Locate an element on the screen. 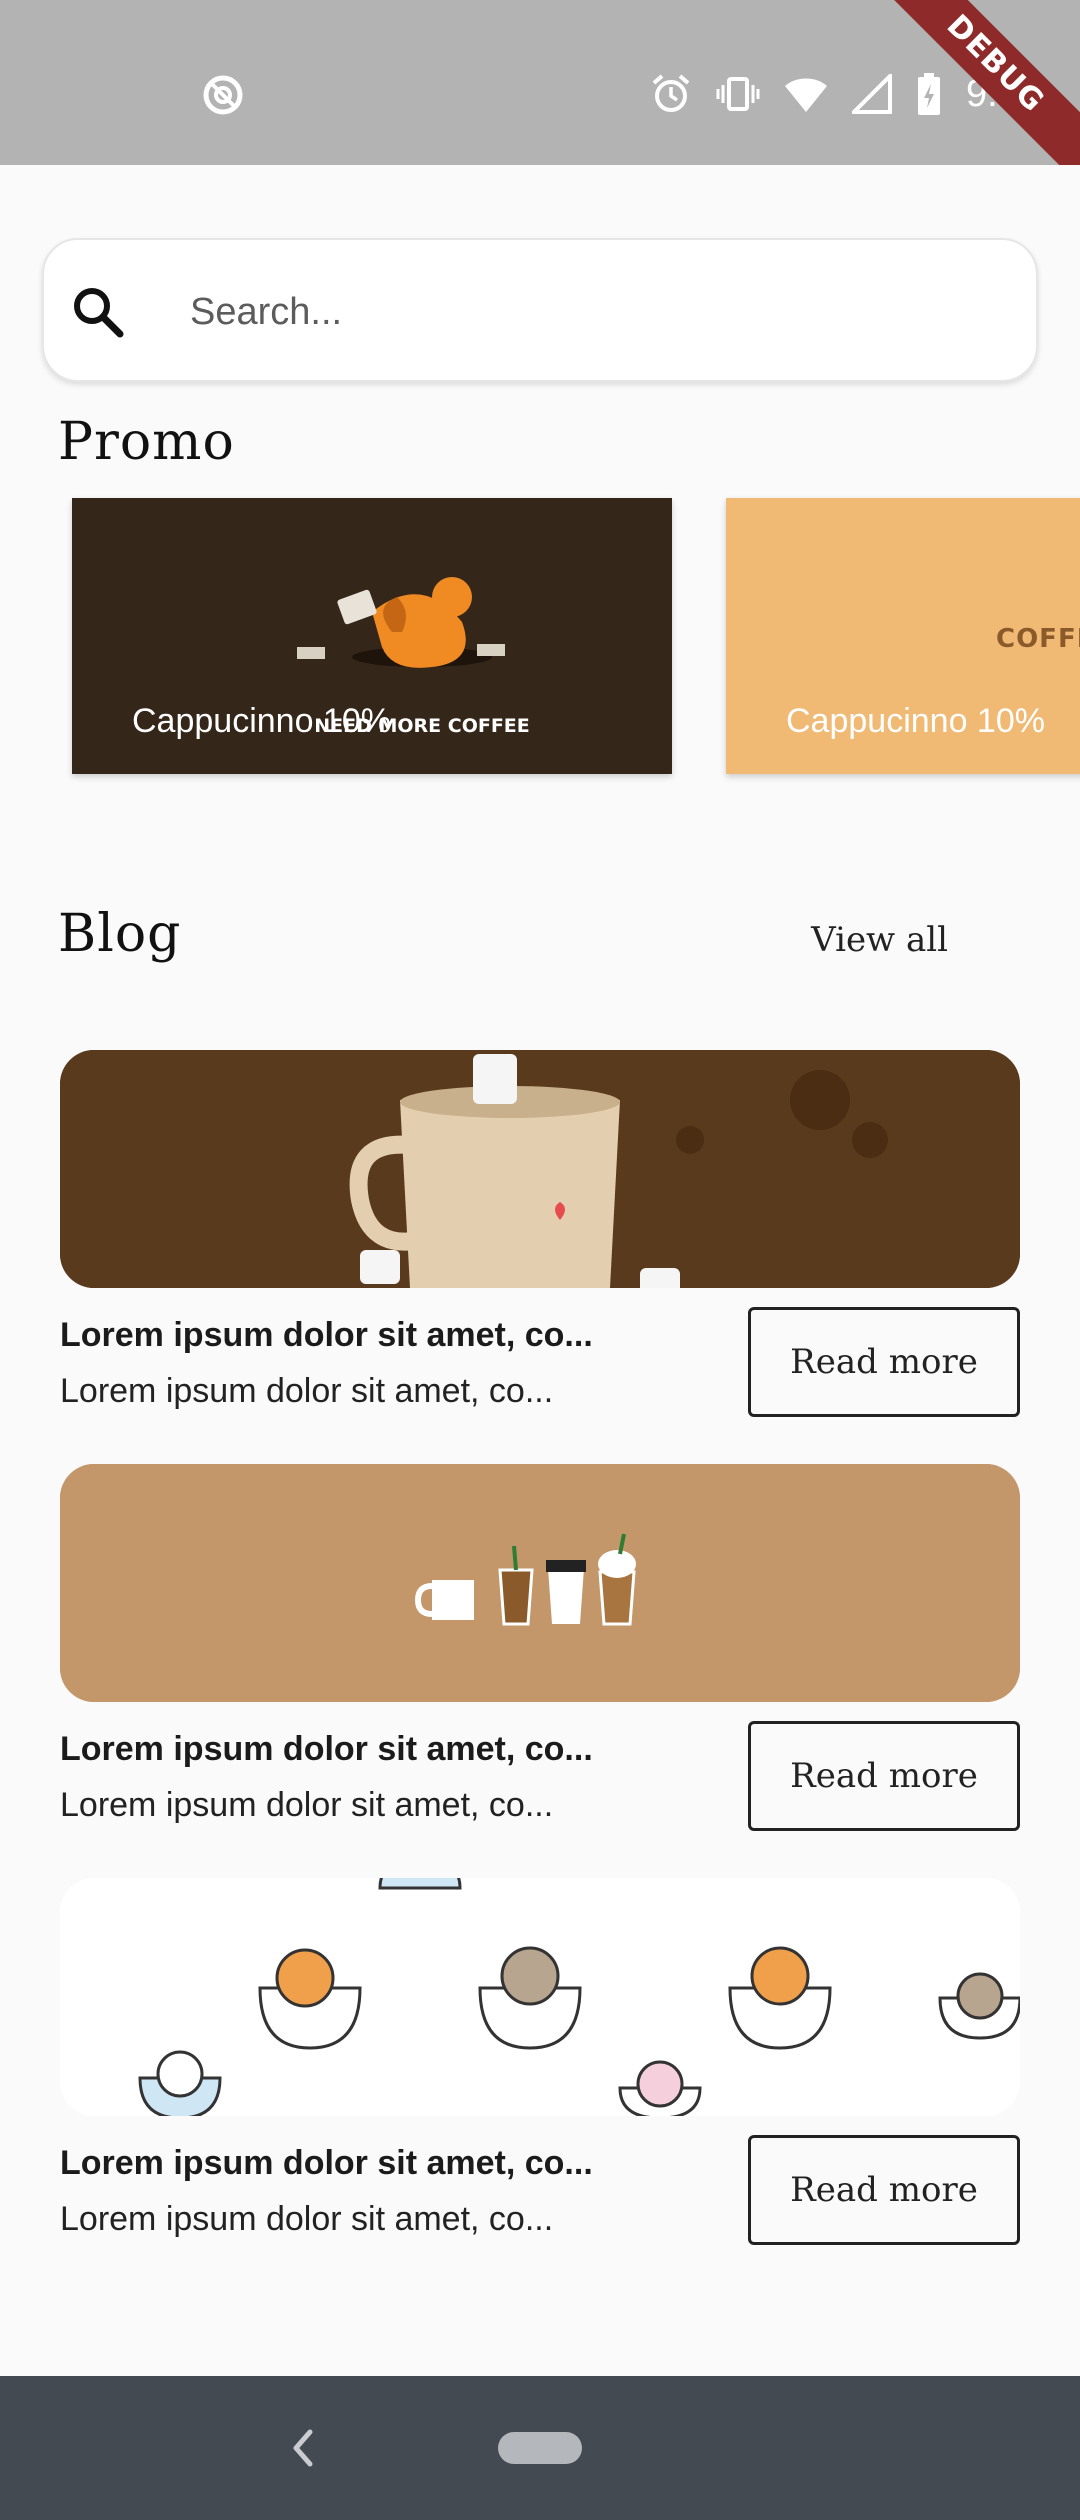 The height and width of the screenshot is (2520, 1080). battery-icon is located at coordinates (929, 94).